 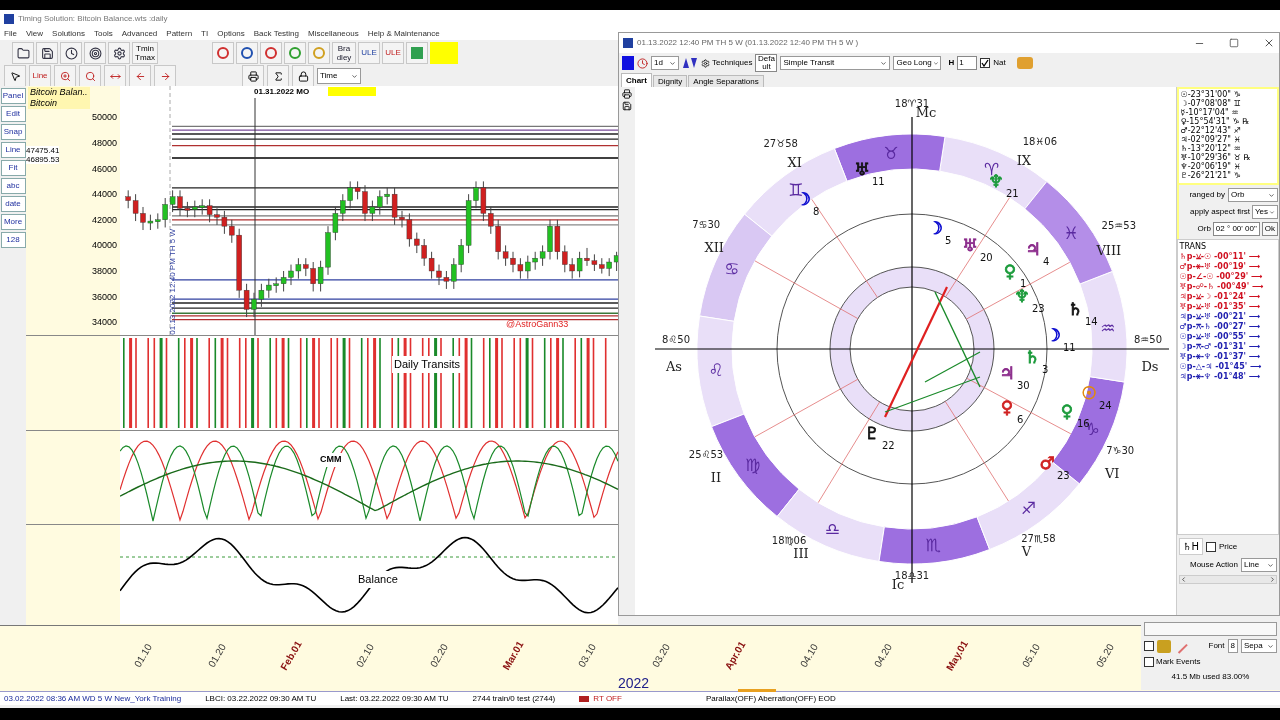 I want to click on side-tool-button: date, so click(x=13, y=204).